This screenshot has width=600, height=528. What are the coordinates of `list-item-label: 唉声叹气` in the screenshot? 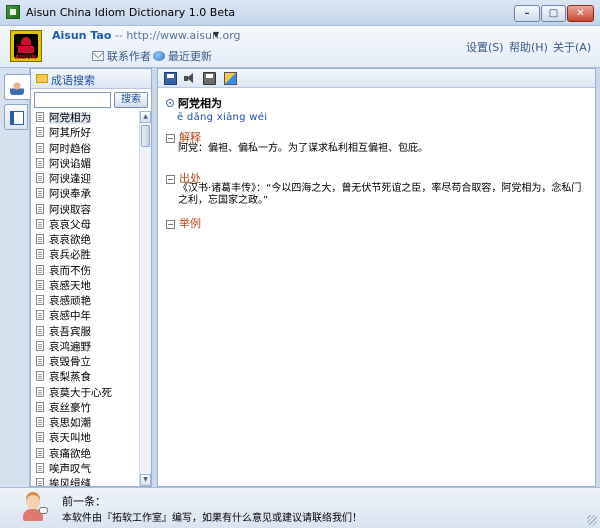 It's located at (70, 468).